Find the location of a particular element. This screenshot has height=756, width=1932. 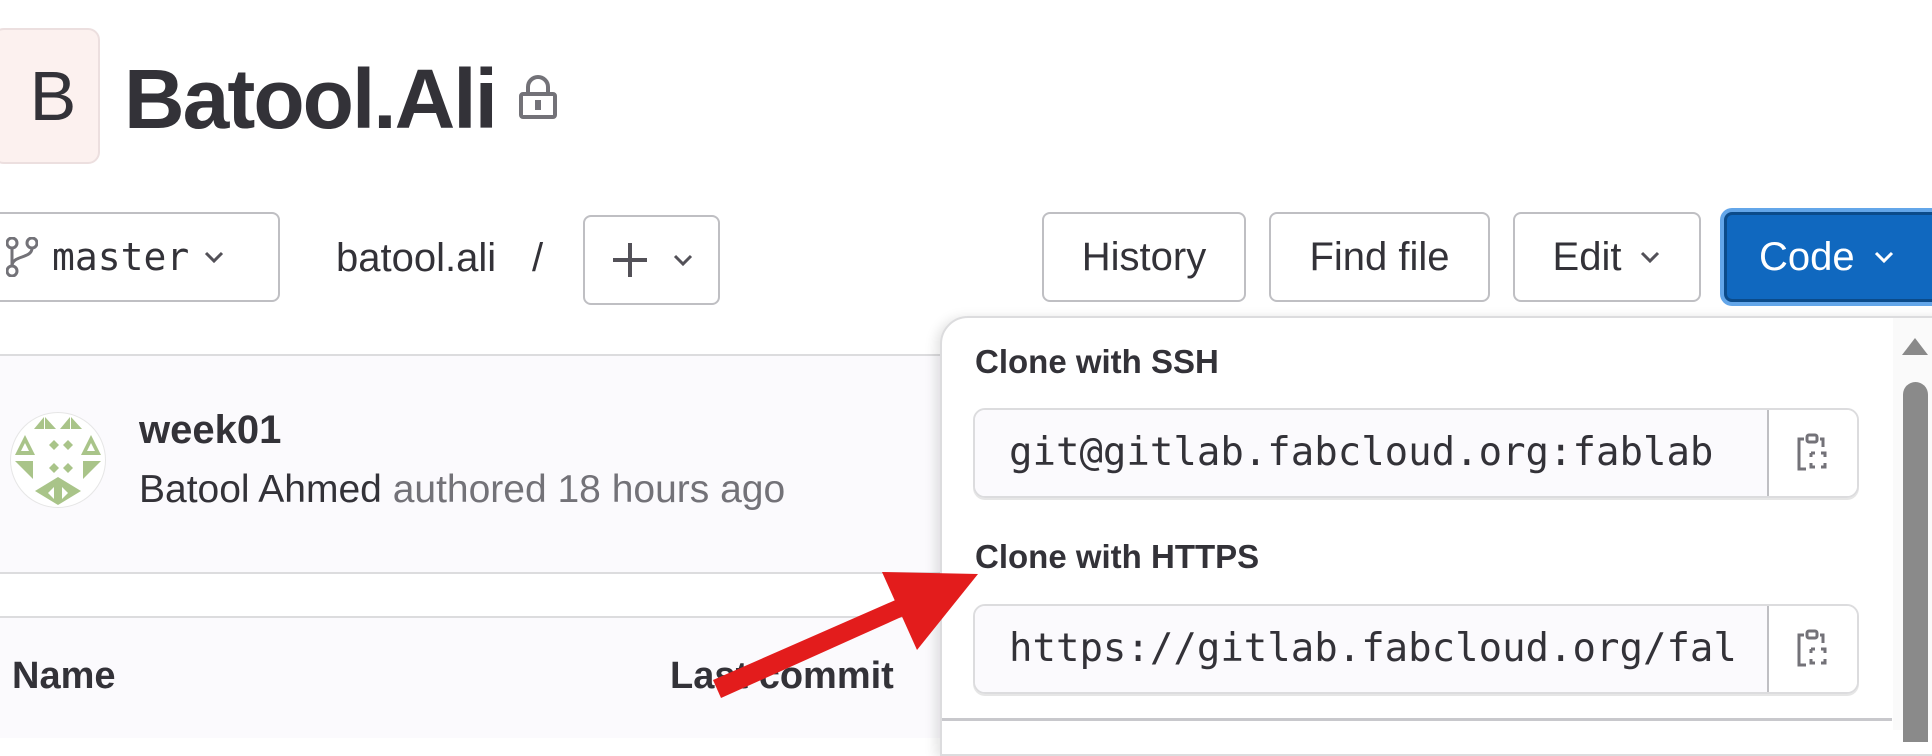

edit-dropdown: Edit is located at coordinates (1607, 257).